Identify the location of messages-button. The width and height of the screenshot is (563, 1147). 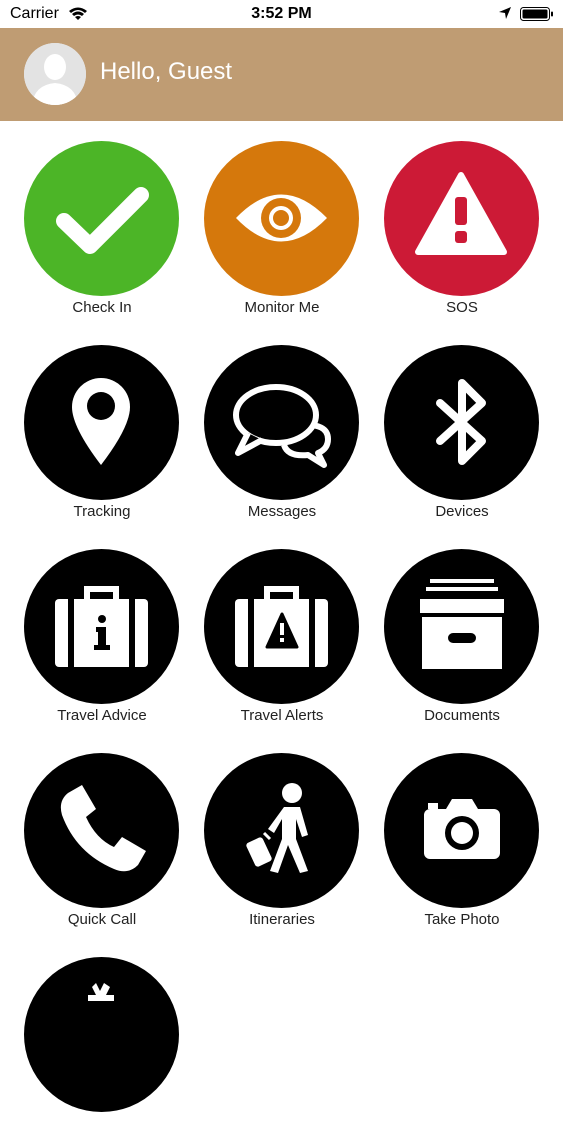
(281, 422).